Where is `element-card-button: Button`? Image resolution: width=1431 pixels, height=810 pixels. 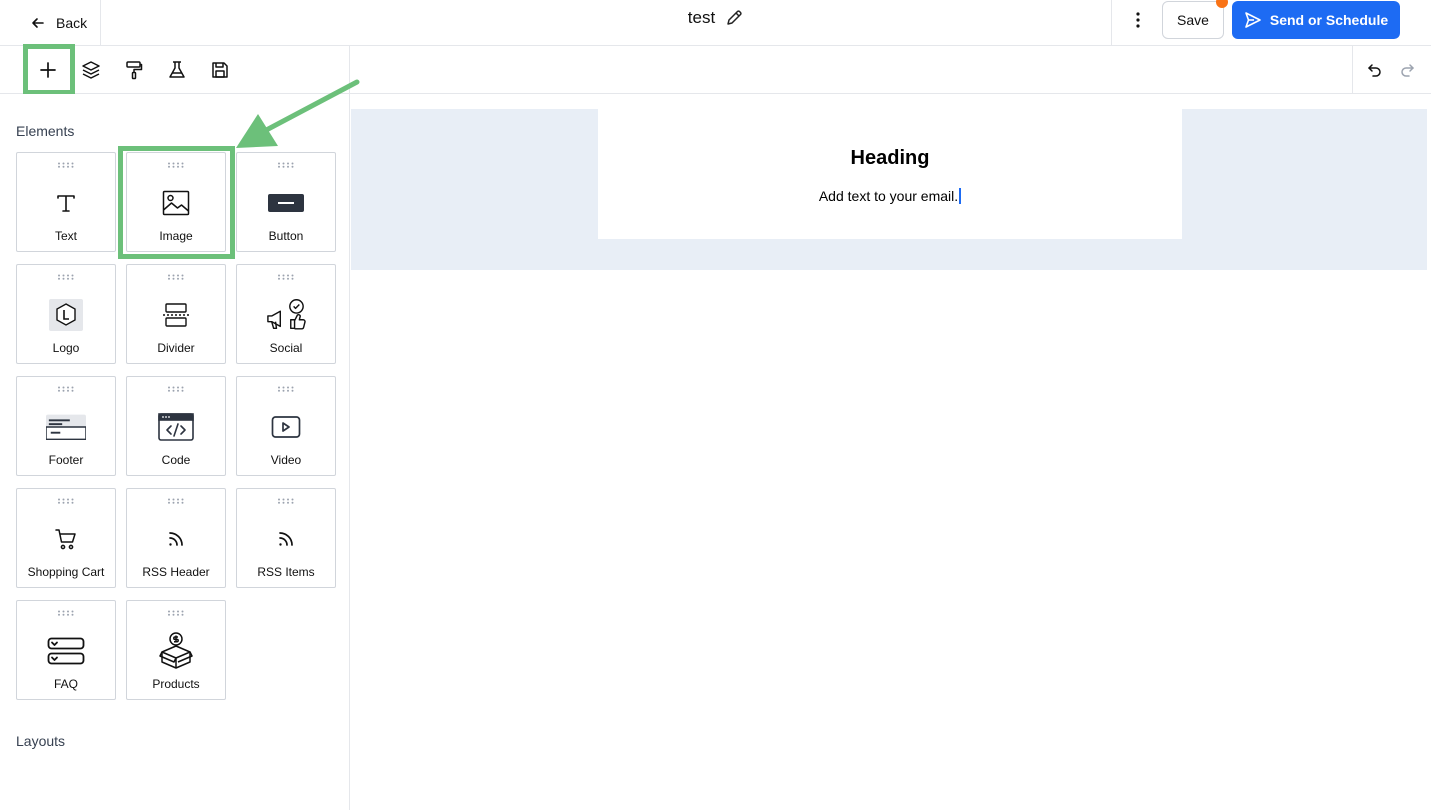
element-card-button: Button is located at coordinates (286, 202).